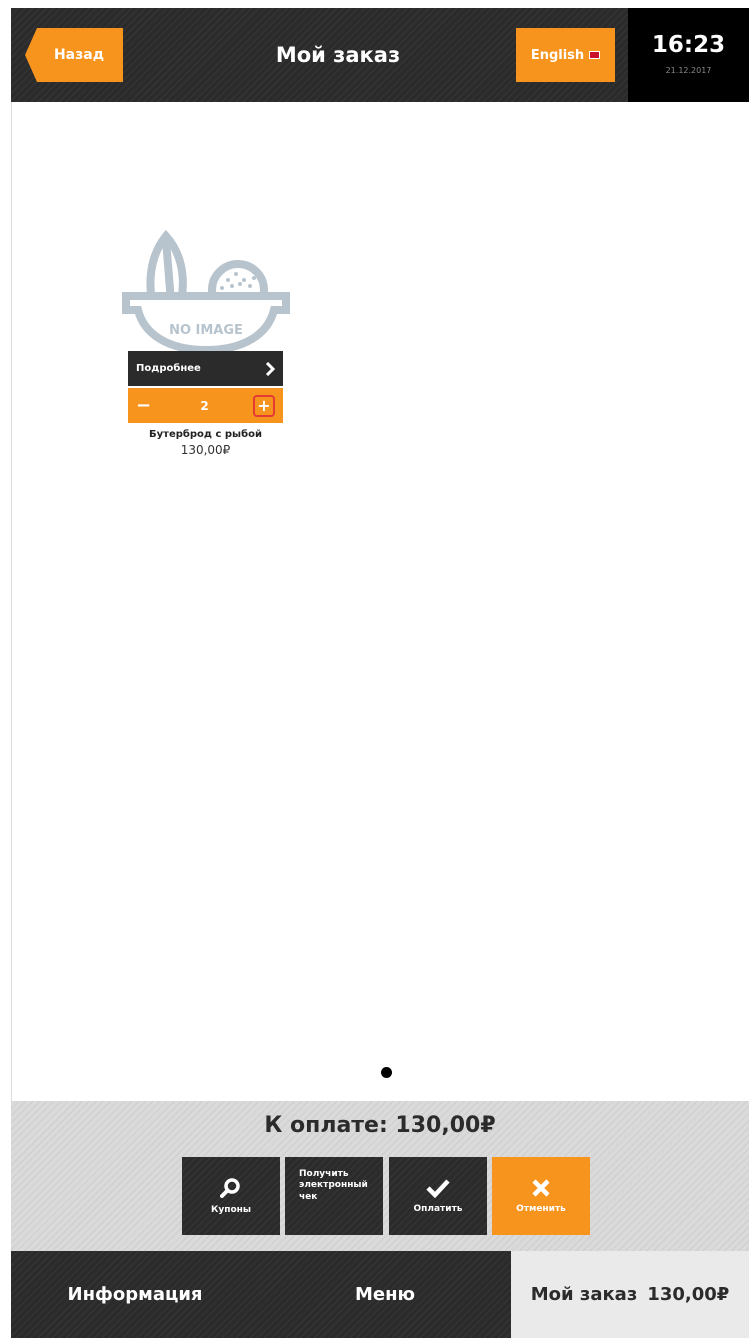 The image size is (749, 1338). I want to click on no-image-placeholder-icon: NO IMAGE, so click(206, 292).